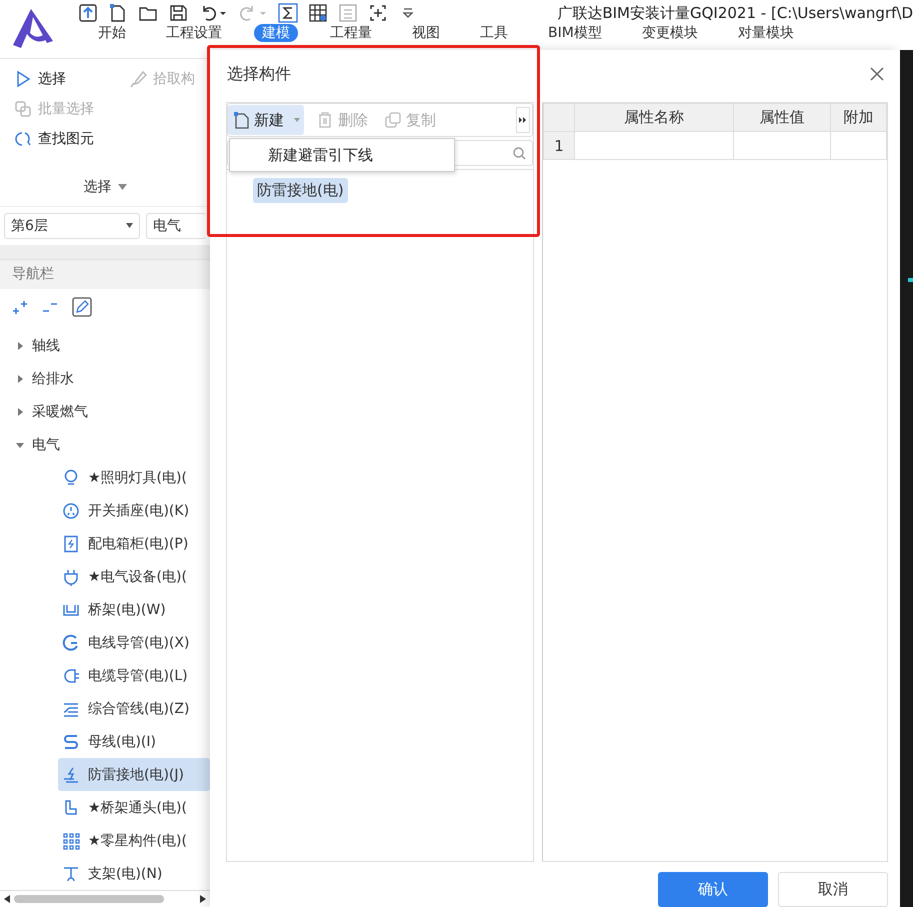 The height and width of the screenshot is (907, 913). What do you see at coordinates (138, 79) in the screenshot?
I see `eyedropper-icon` at bounding box center [138, 79].